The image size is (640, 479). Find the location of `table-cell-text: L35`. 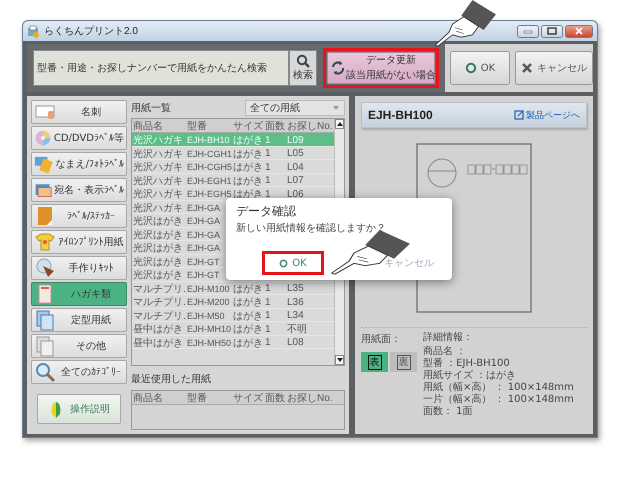

table-cell-text: L35 is located at coordinates (295, 288).